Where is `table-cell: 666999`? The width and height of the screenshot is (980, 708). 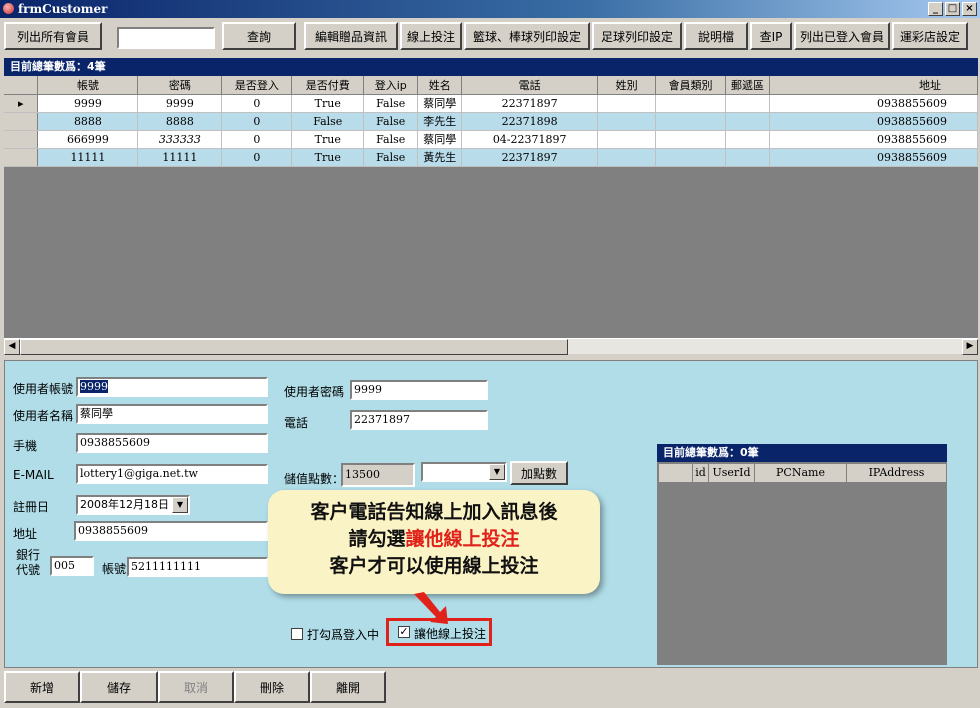 table-cell: 666999 is located at coordinates (88, 139).